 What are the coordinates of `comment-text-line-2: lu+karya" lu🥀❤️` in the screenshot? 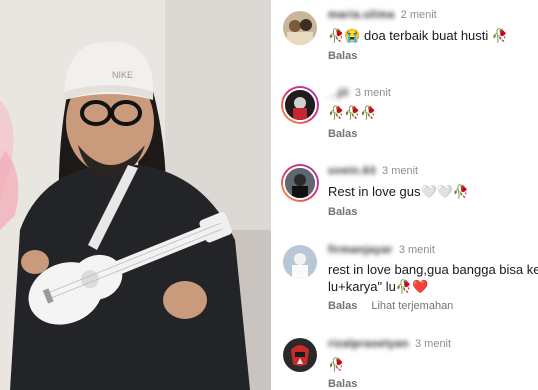 It's located at (378, 286).